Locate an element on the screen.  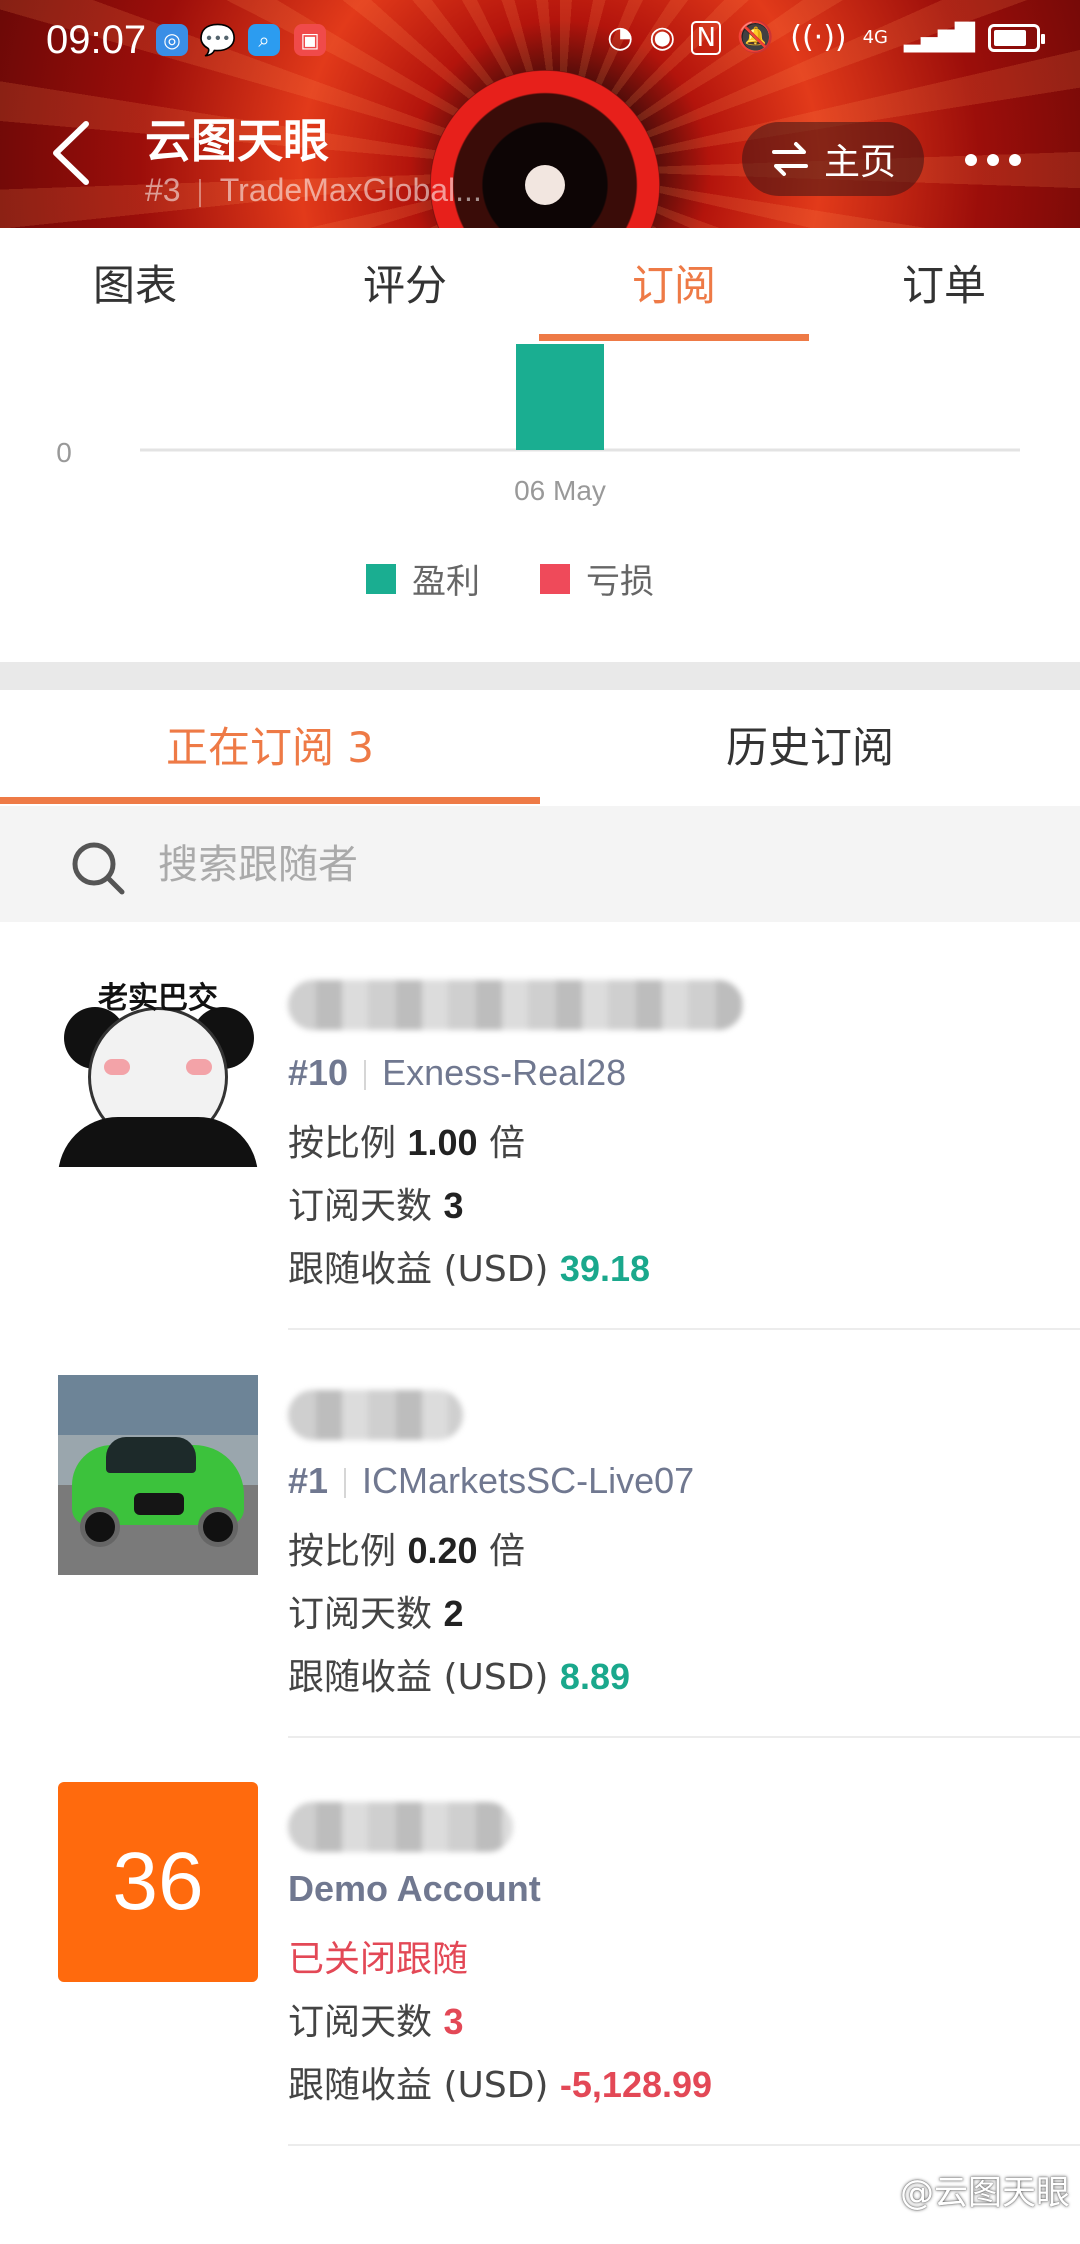
account-type: Demo Account is located at coordinates (414, 1888).